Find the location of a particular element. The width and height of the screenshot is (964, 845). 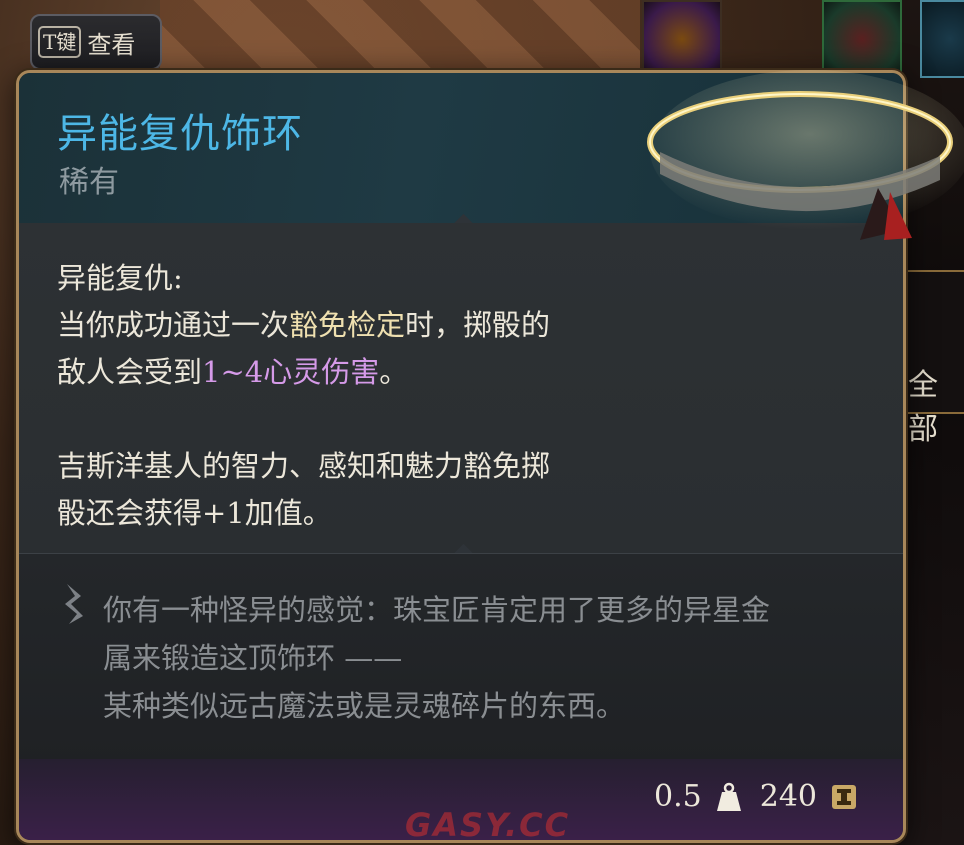

effect-text: 当你成功通过一次 is located at coordinates (173, 325).